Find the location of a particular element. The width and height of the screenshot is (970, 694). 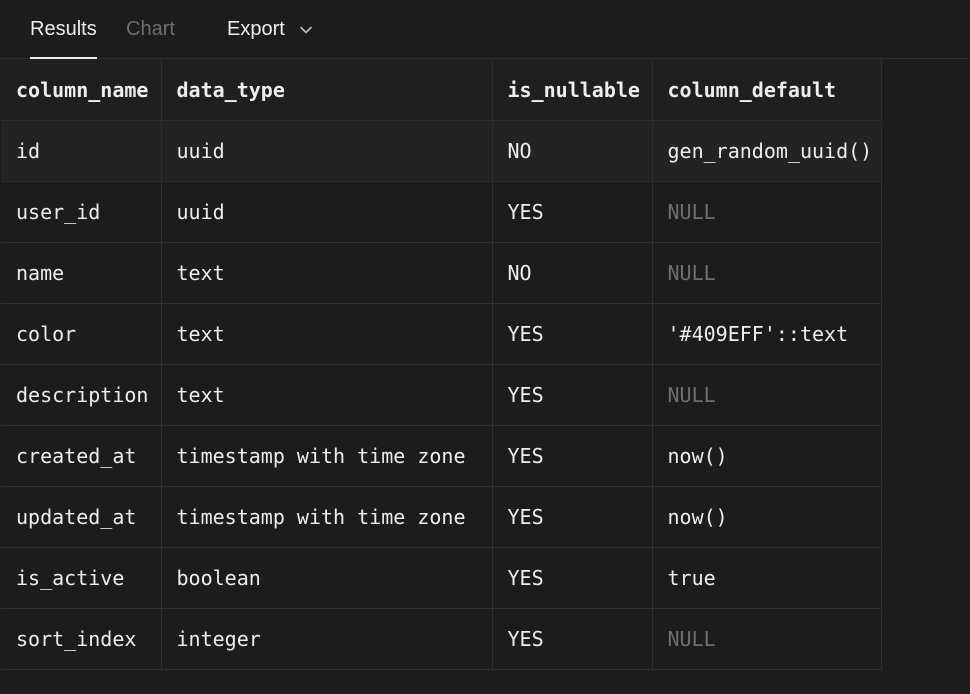

cell-column-default: true is located at coordinates (767, 578).